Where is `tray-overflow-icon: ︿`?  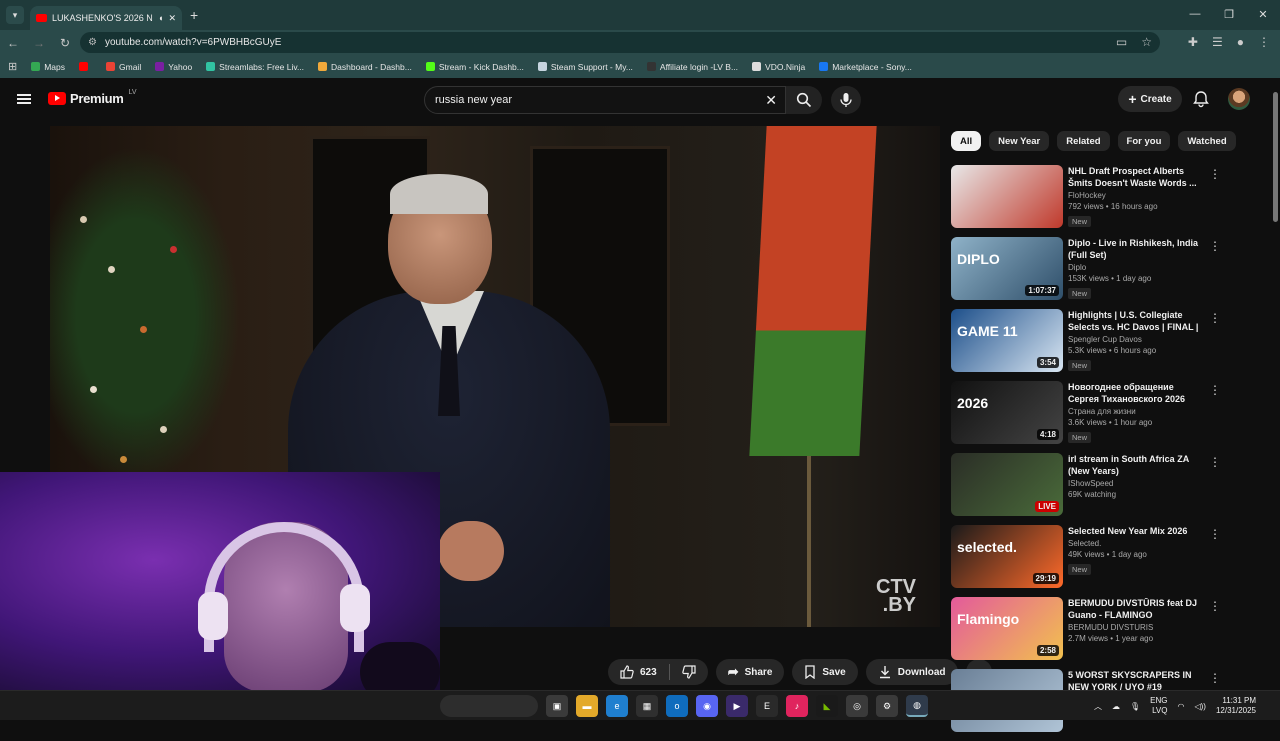 tray-overflow-icon: ︿ is located at coordinates (1098, 706).